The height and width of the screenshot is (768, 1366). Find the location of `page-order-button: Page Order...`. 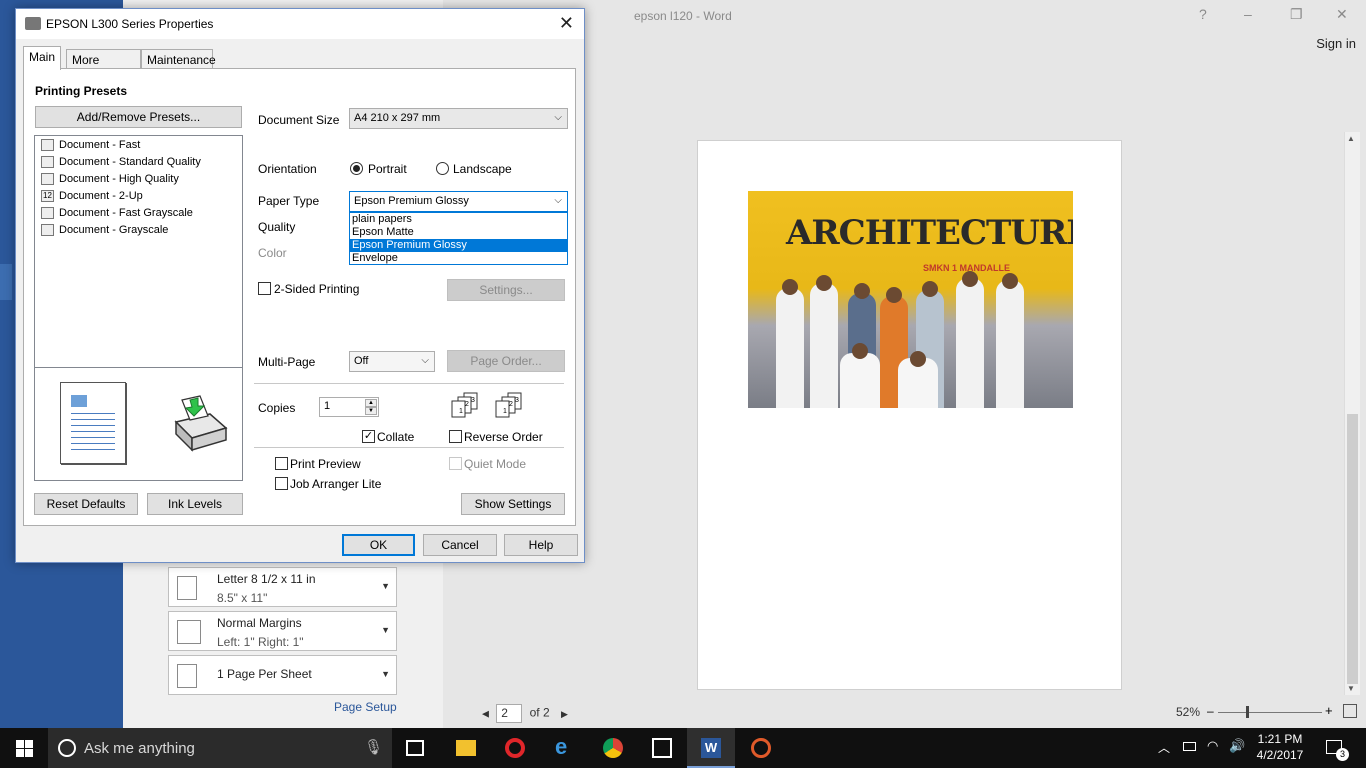

page-order-button: Page Order... is located at coordinates (506, 361).